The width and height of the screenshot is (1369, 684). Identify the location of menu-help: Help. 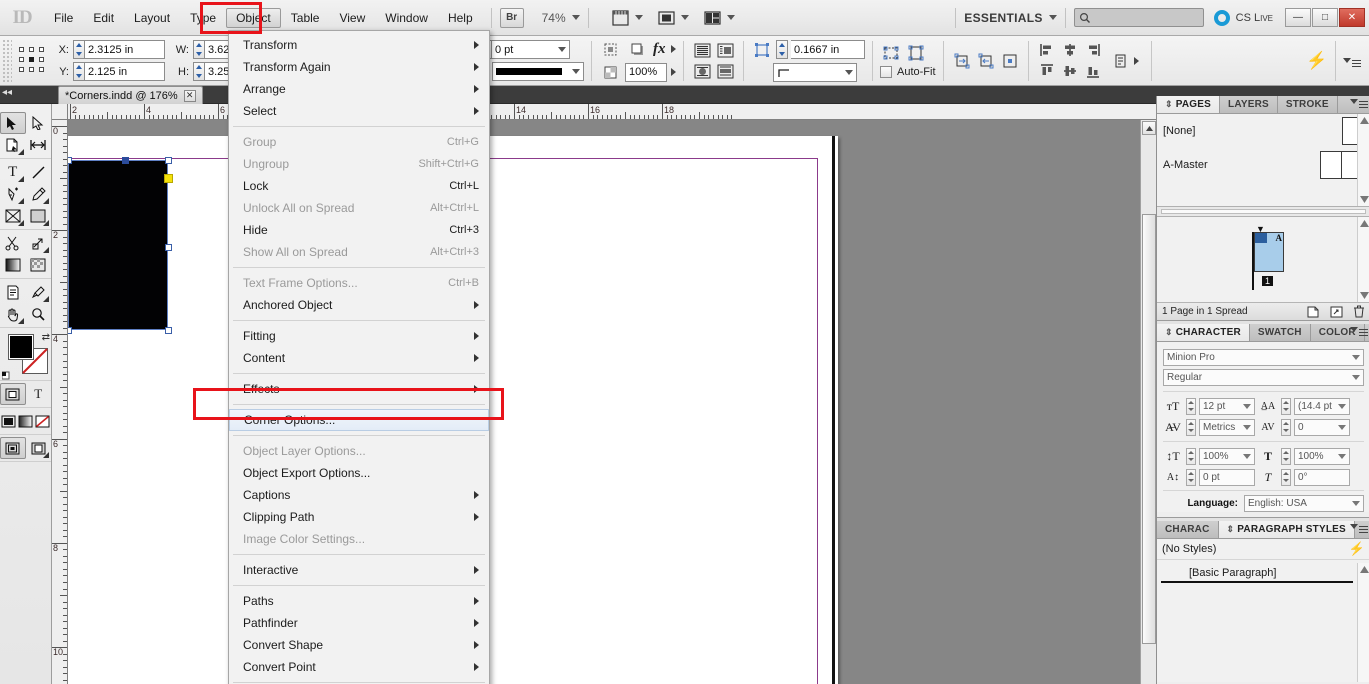
(460, 18).